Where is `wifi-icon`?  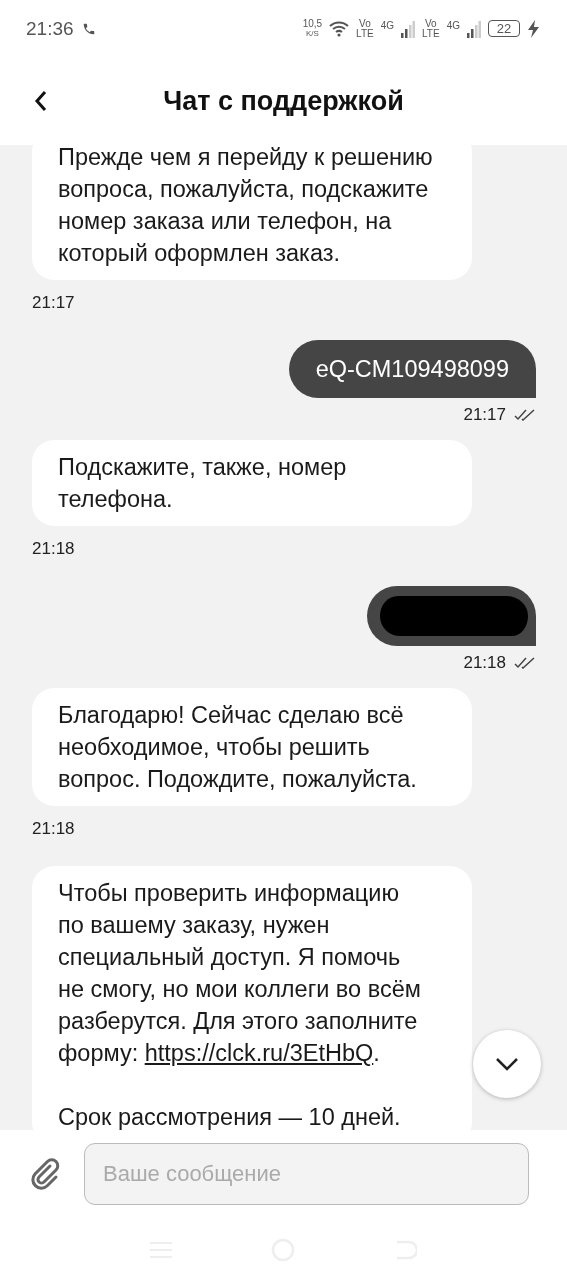 wifi-icon is located at coordinates (339, 28).